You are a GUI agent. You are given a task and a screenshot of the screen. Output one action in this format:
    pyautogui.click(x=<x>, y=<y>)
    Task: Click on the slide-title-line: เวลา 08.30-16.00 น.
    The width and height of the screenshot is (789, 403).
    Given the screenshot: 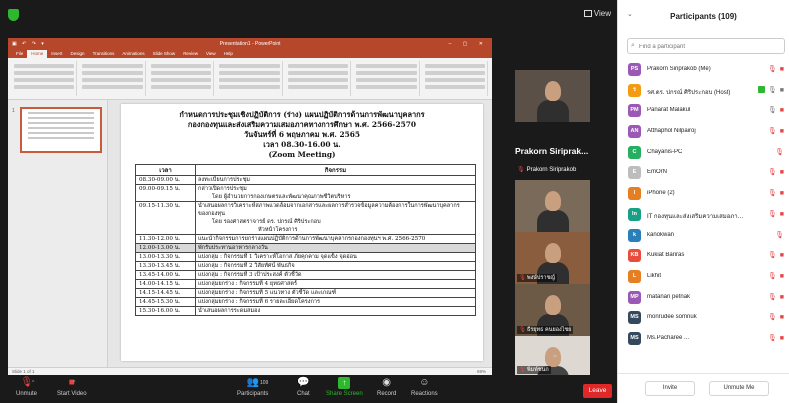 What is the action you would take?
    pyautogui.click(x=302, y=144)
    